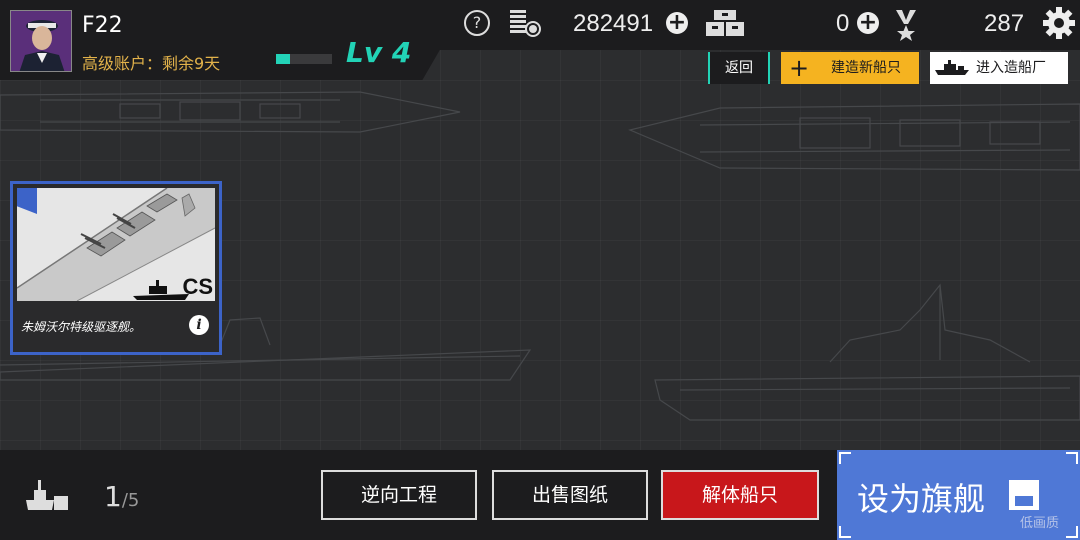 Image resolution: width=1080 pixels, height=540 pixels. What do you see at coordinates (113, 496) in the screenshot?
I see `dock-count-current: 1` at bounding box center [113, 496].